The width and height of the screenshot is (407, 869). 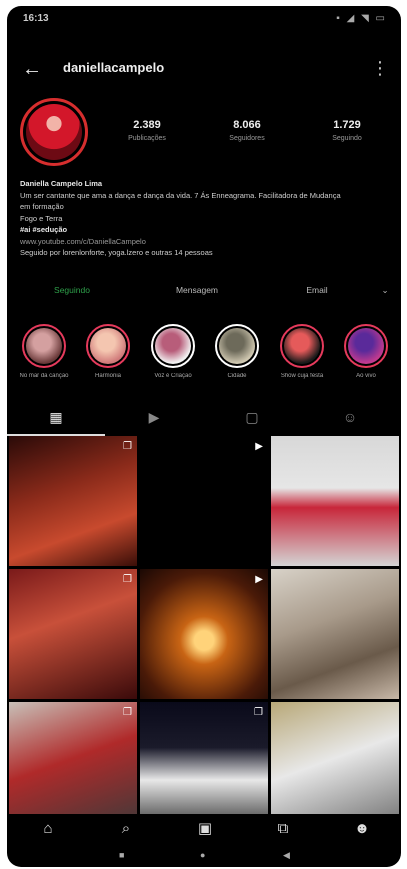 What do you see at coordinates (147, 138) in the screenshot?
I see `stat-posts-label: Publicações` at bounding box center [147, 138].